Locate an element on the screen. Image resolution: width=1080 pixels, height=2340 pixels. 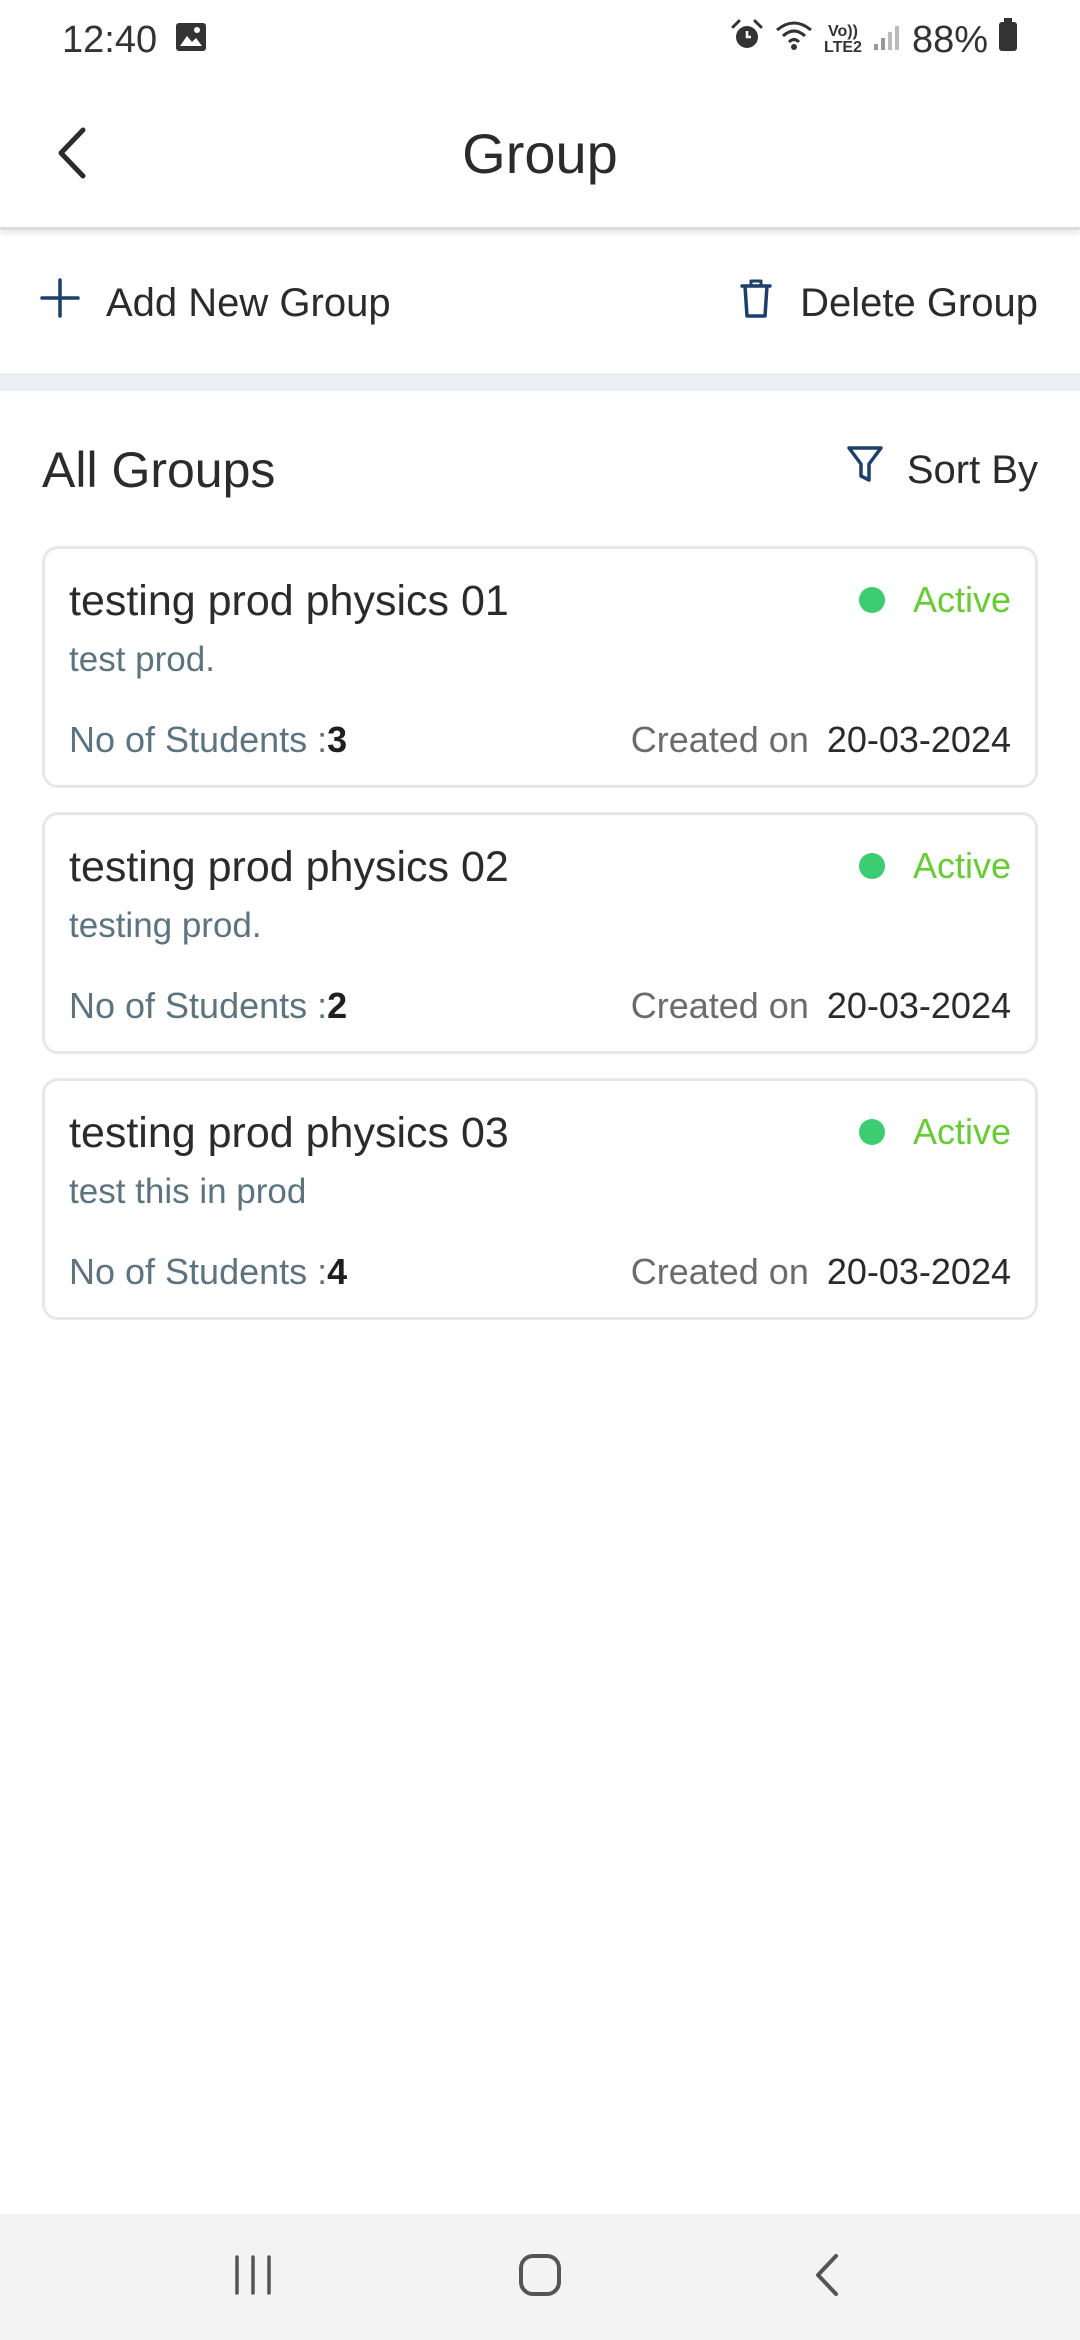
status-right: Vo)) LTE2 88% is located at coordinates (874, 40).